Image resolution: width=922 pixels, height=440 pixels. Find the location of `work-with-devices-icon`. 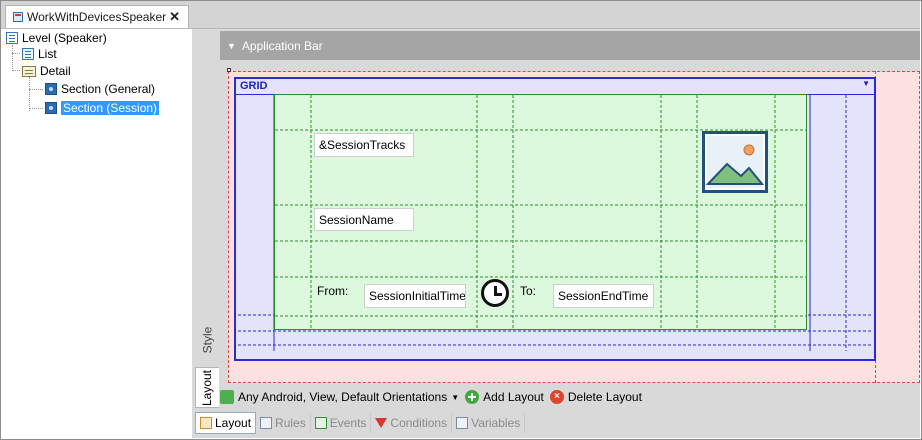

work-with-devices-icon is located at coordinates (18, 17).